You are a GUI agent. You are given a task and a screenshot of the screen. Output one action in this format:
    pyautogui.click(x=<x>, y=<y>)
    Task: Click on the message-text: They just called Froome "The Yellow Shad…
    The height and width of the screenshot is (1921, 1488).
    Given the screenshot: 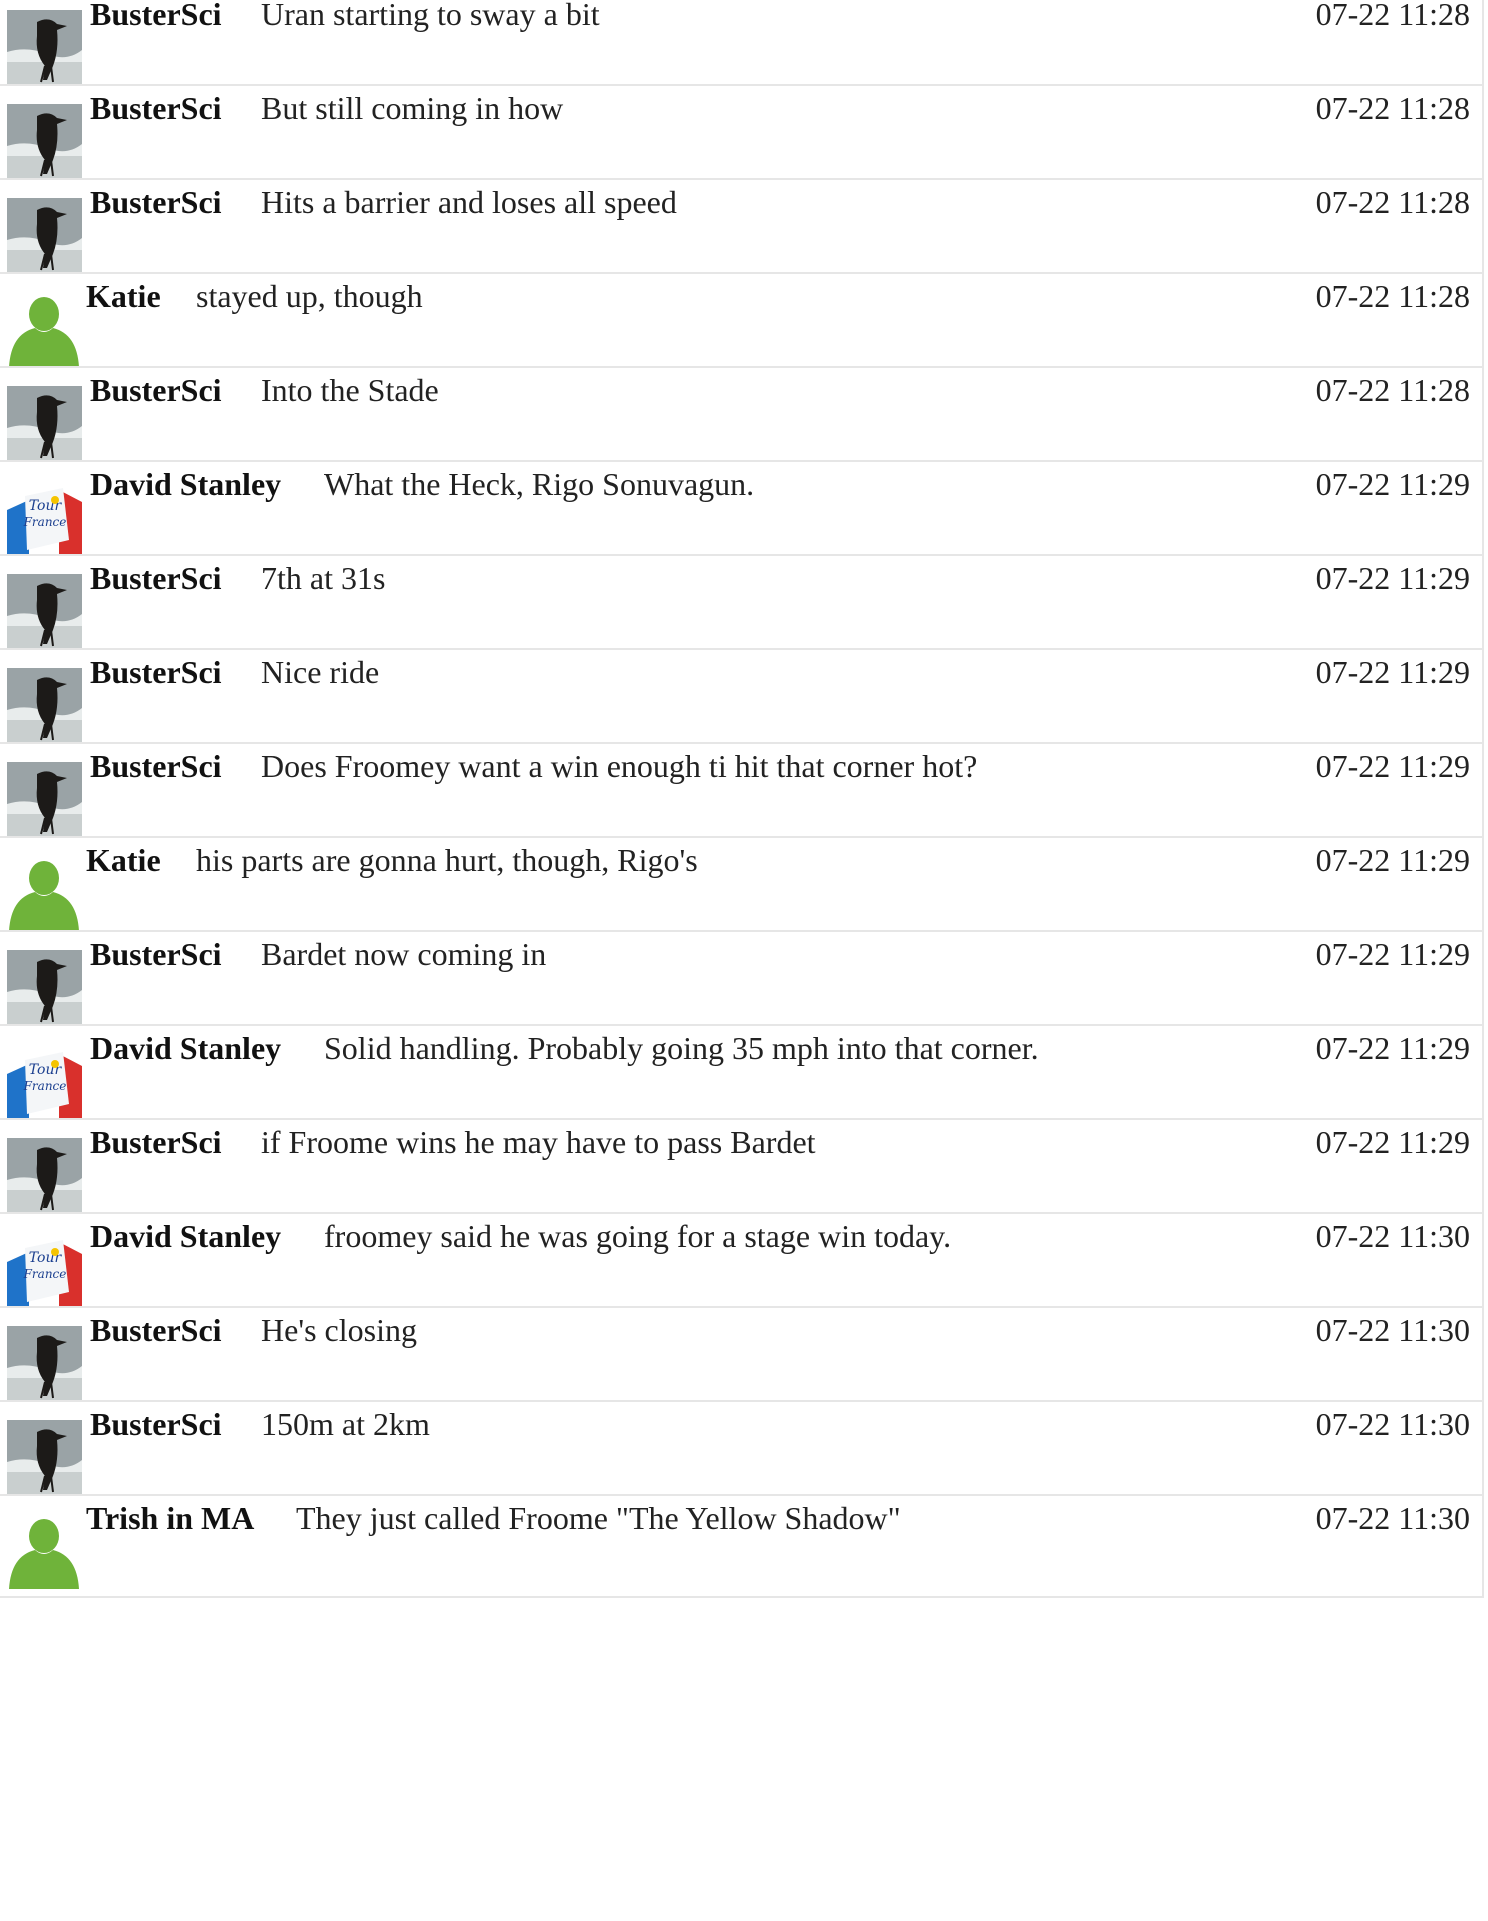 What is the action you would take?
    pyautogui.click(x=598, y=1518)
    